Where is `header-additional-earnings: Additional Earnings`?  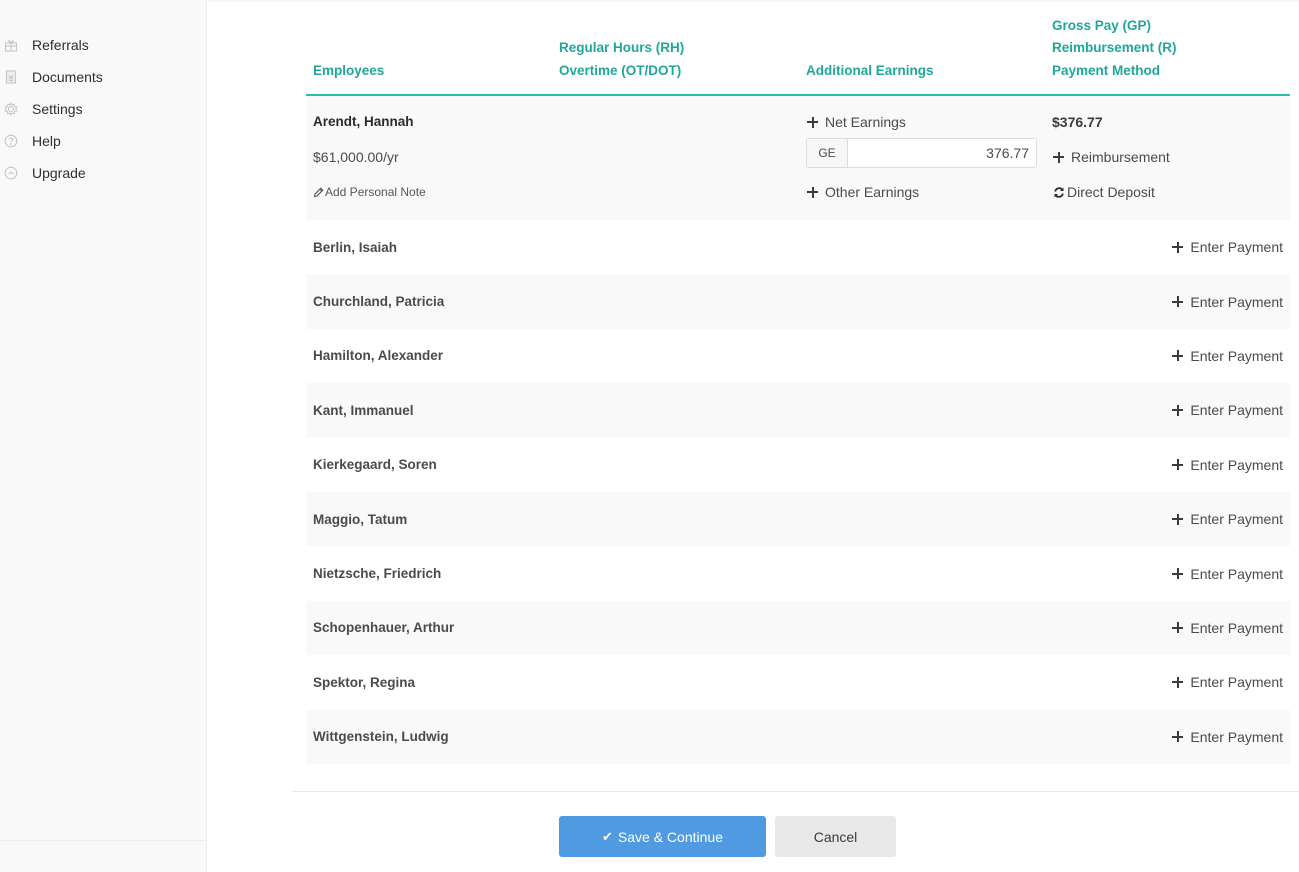 header-additional-earnings: Additional Earnings is located at coordinates (870, 70).